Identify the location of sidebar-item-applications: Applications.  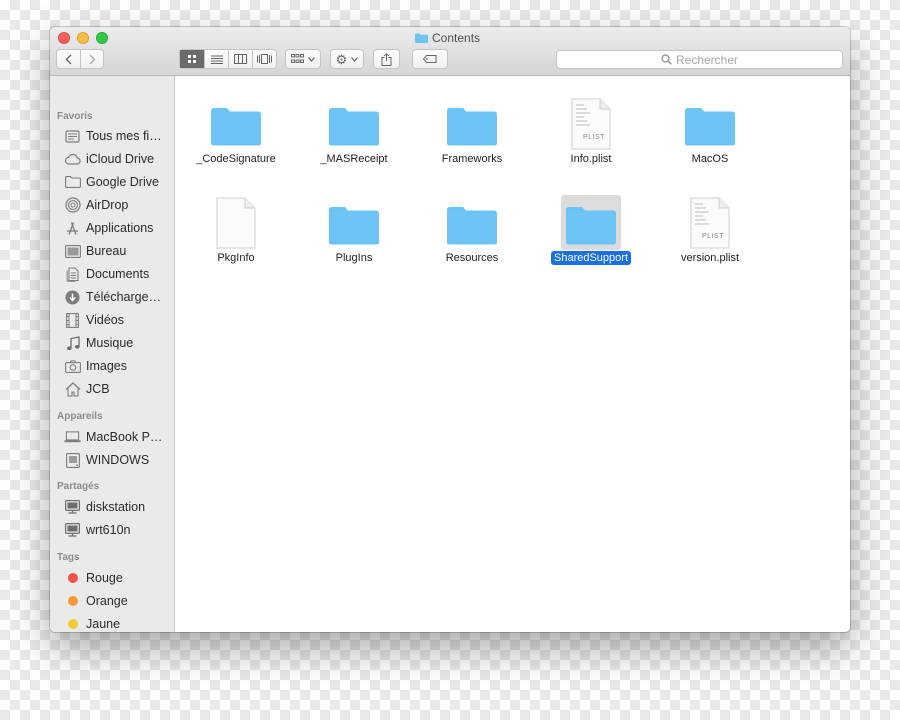
(112, 228).